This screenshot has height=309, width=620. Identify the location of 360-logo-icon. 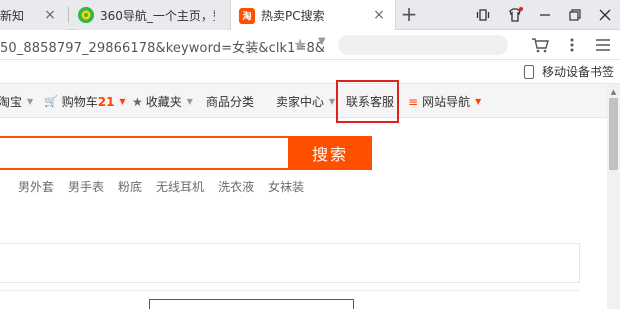
(86, 15).